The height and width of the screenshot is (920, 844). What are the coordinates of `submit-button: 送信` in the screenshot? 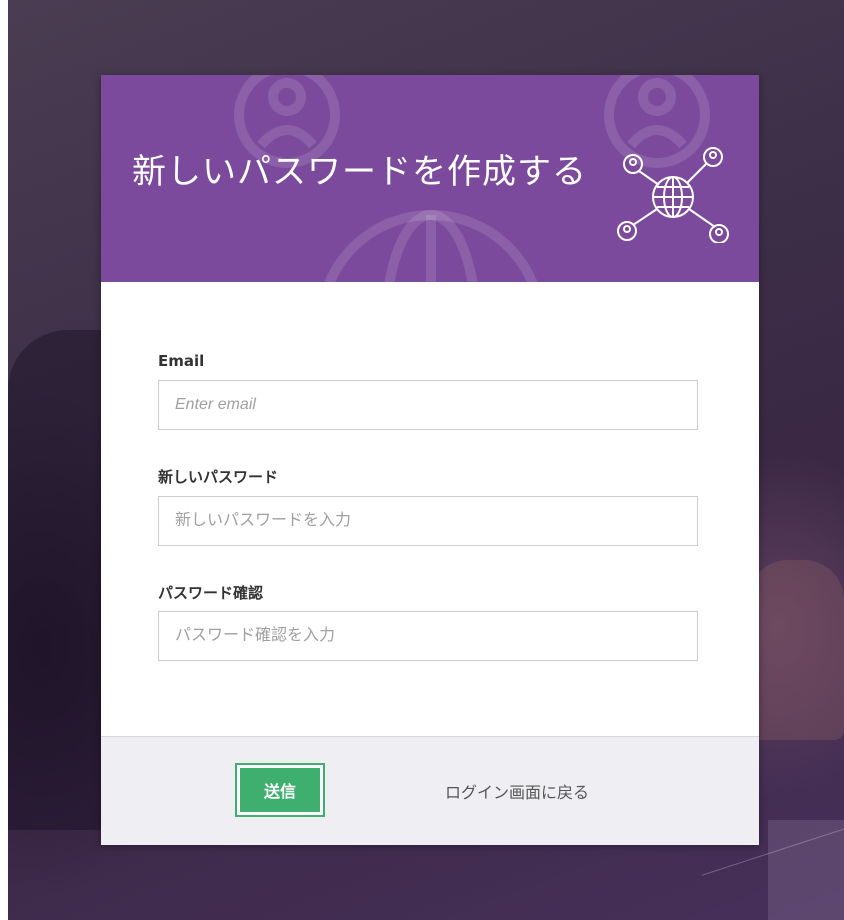 It's located at (280, 790).